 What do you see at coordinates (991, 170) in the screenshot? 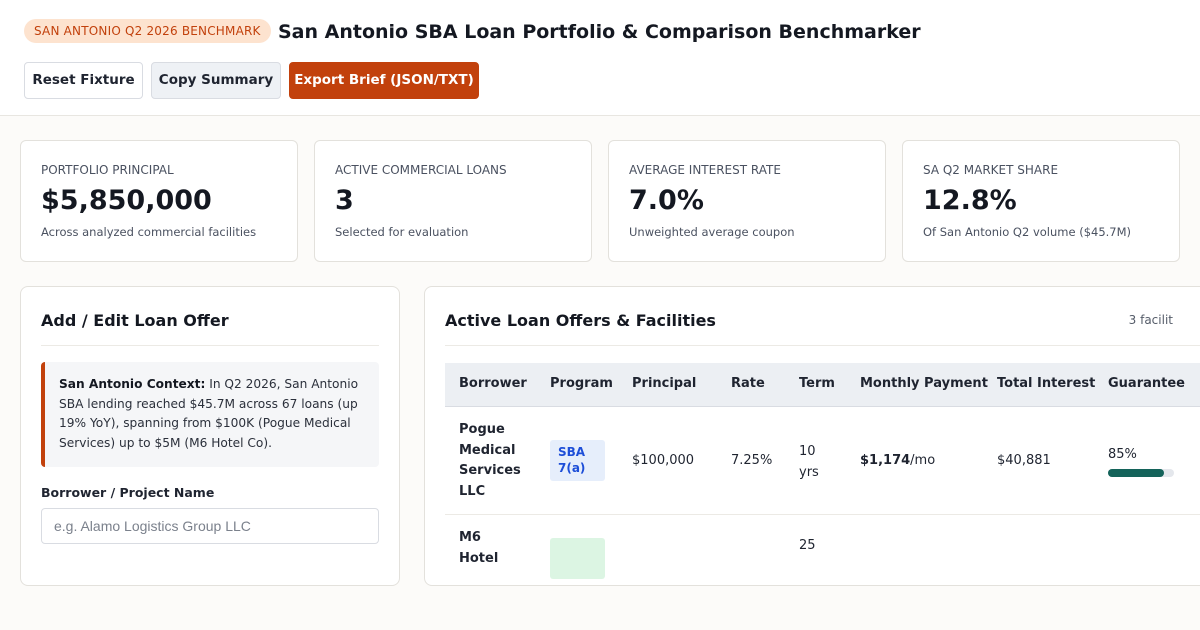
I see `kpi-label: SA Q2 MARKET SHARE` at bounding box center [991, 170].